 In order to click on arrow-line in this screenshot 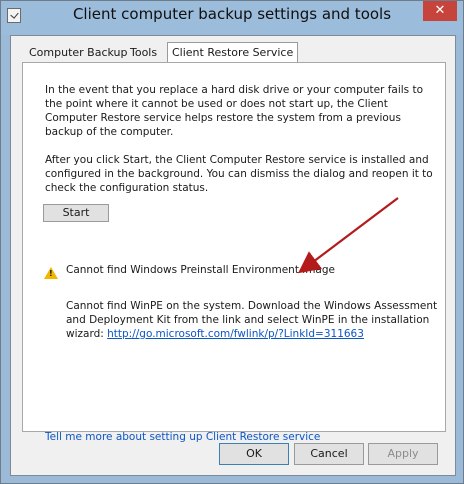, I will do `click(348, 235)`.